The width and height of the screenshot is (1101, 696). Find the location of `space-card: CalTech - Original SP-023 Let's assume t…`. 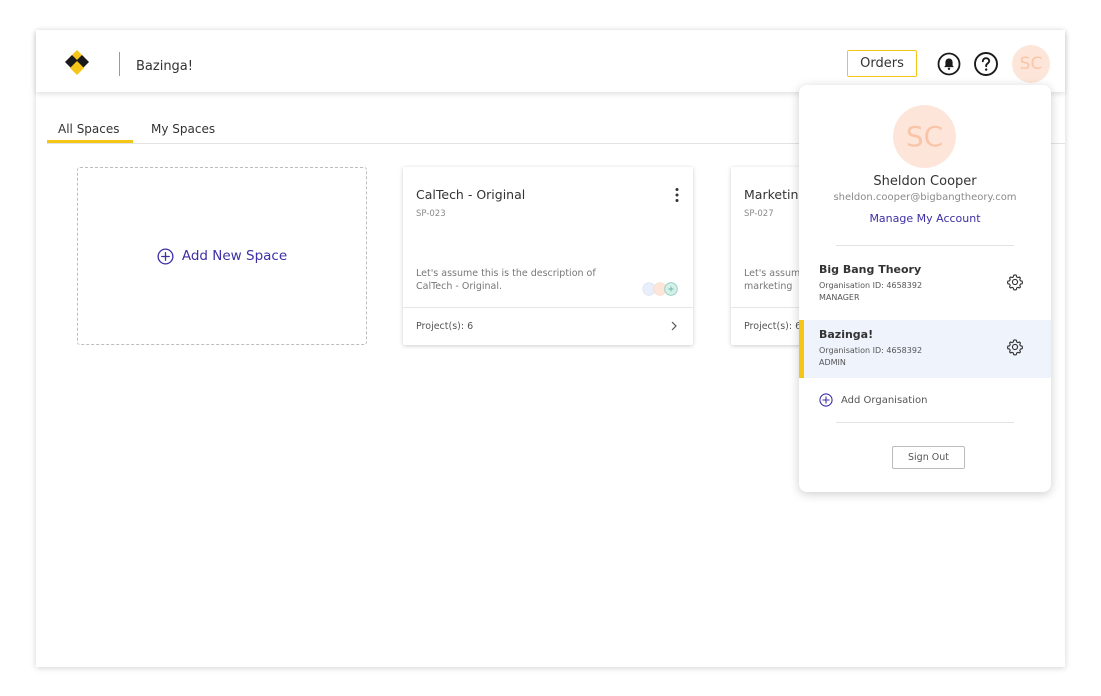

space-card: CalTech - Original SP-023 Let's assume t… is located at coordinates (548, 256).